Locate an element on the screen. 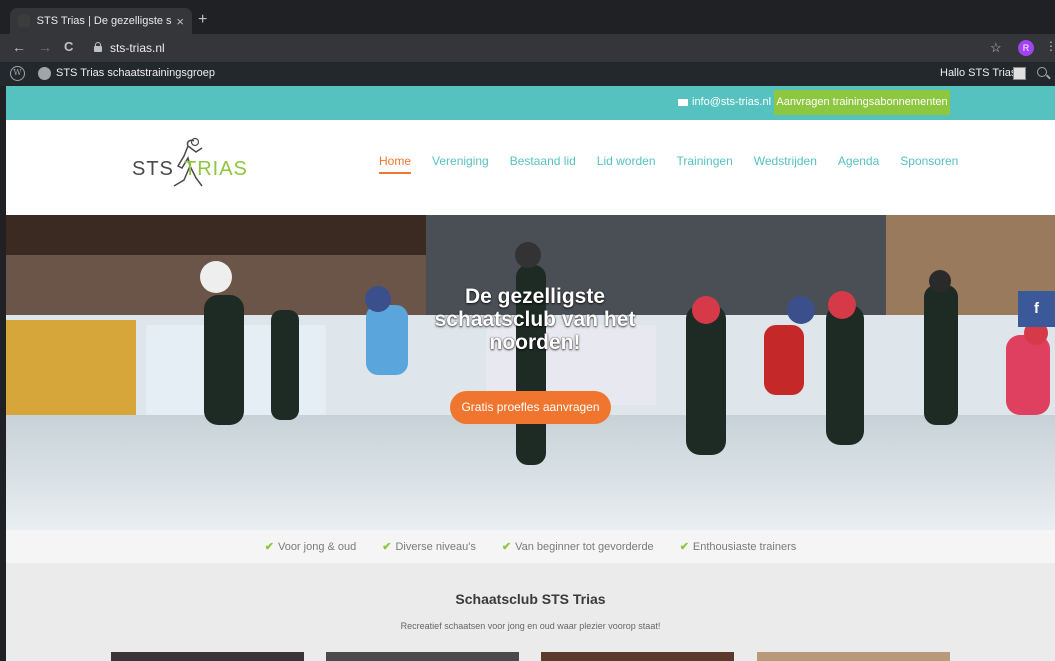 The image size is (1055, 661). nav-item-bestaand-lid: Bestaand lid is located at coordinates (543, 161).